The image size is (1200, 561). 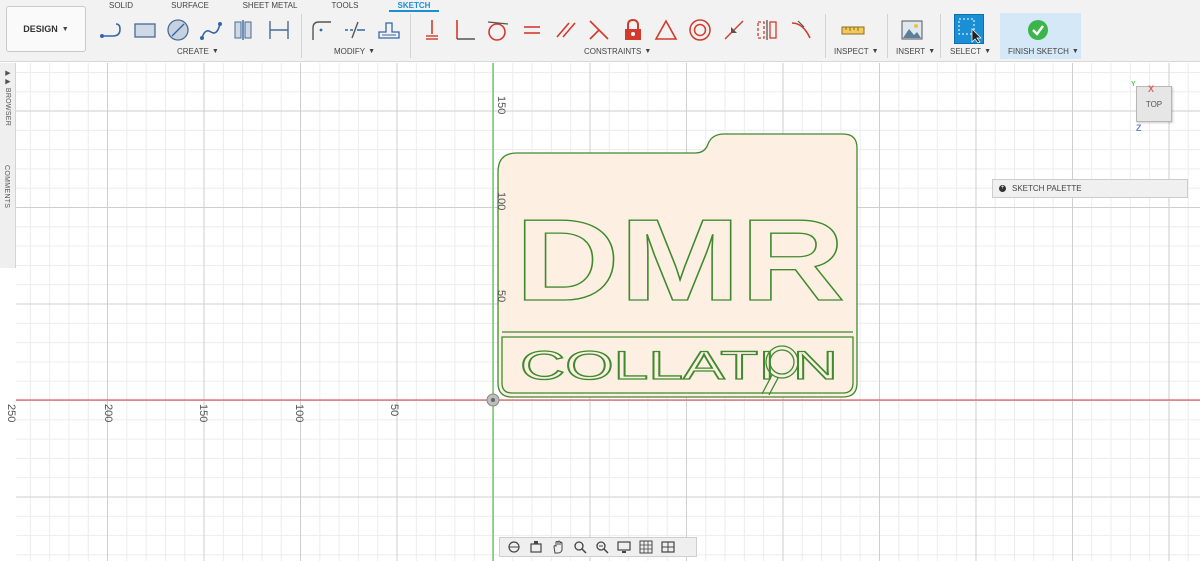 What do you see at coordinates (345, 6) in the screenshot?
I see `tab-tools: TOOLS` at bounding box center [345, 6].